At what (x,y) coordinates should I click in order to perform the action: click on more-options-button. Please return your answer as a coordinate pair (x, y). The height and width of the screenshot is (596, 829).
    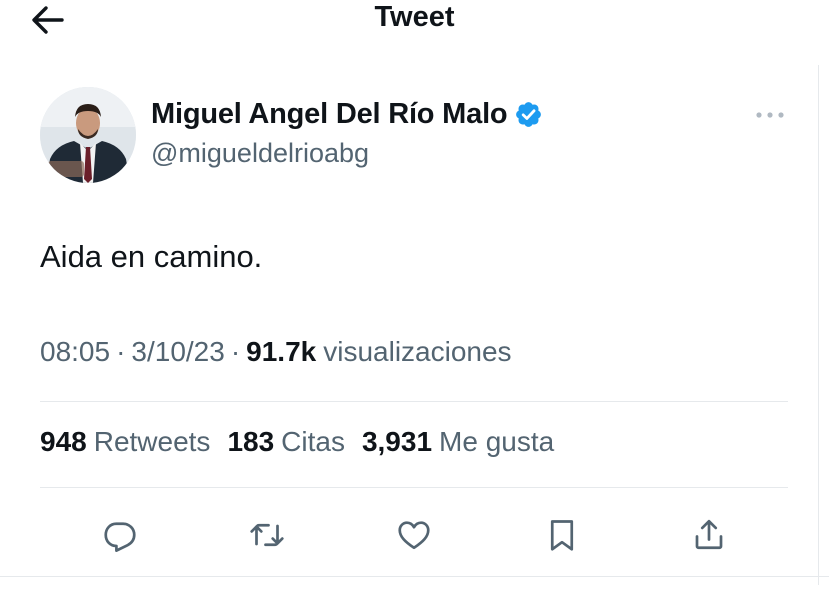
    Looking at the image, I should click on (770, 115).